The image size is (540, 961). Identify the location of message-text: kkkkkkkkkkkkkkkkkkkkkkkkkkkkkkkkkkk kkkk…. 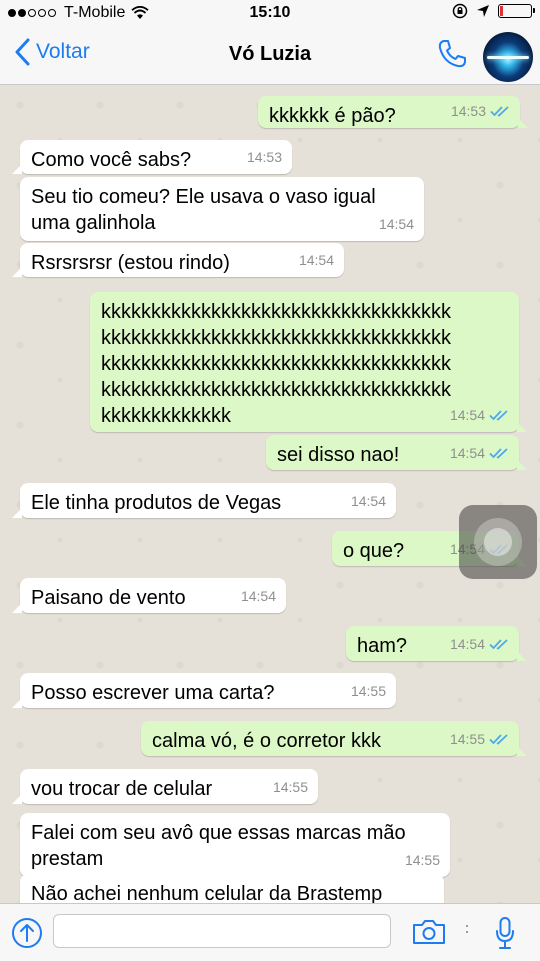
(276, 364).